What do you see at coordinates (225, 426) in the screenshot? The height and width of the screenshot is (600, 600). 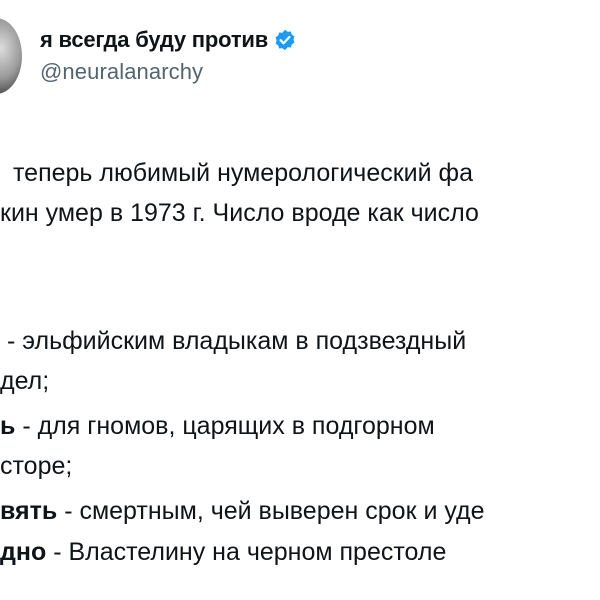 I see `list-item-text: - для гномов, царящих в подгорном` at bounding box center [225, 426].